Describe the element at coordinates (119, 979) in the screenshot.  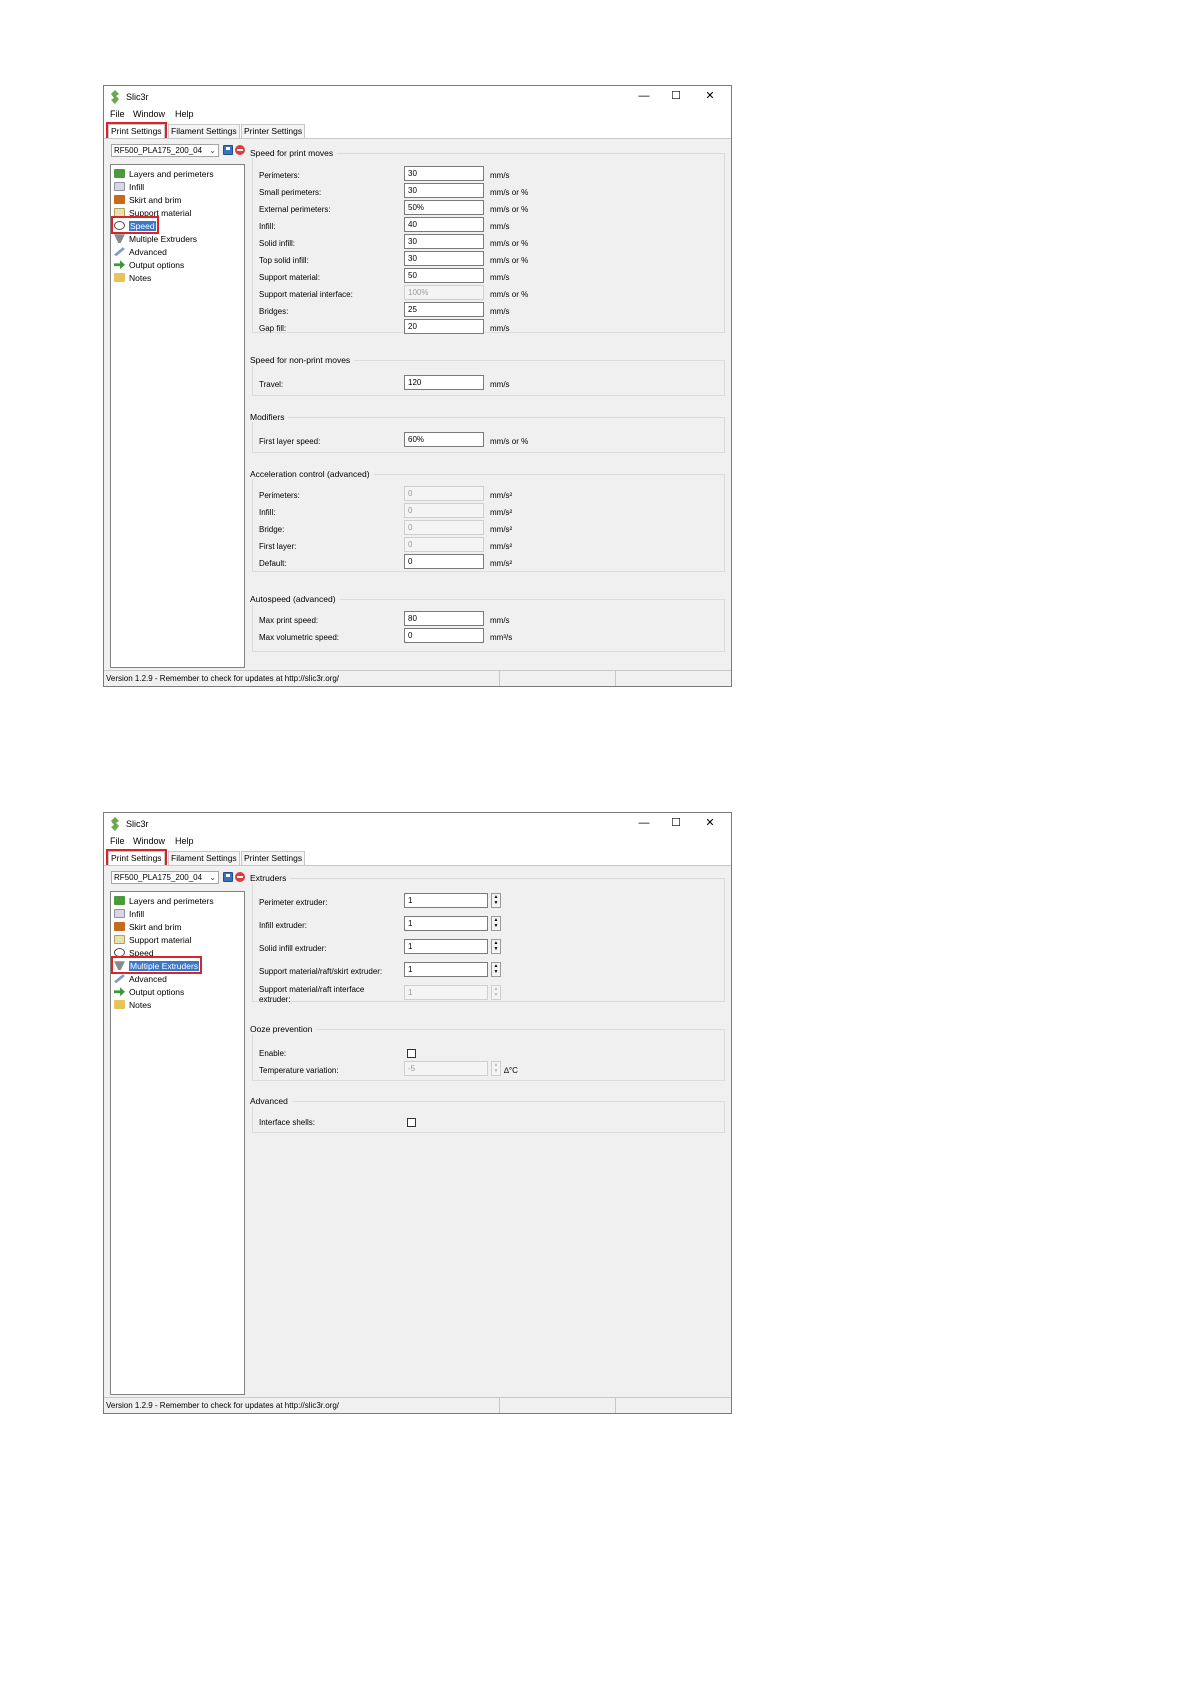
I see `advanced-icon` at that location.